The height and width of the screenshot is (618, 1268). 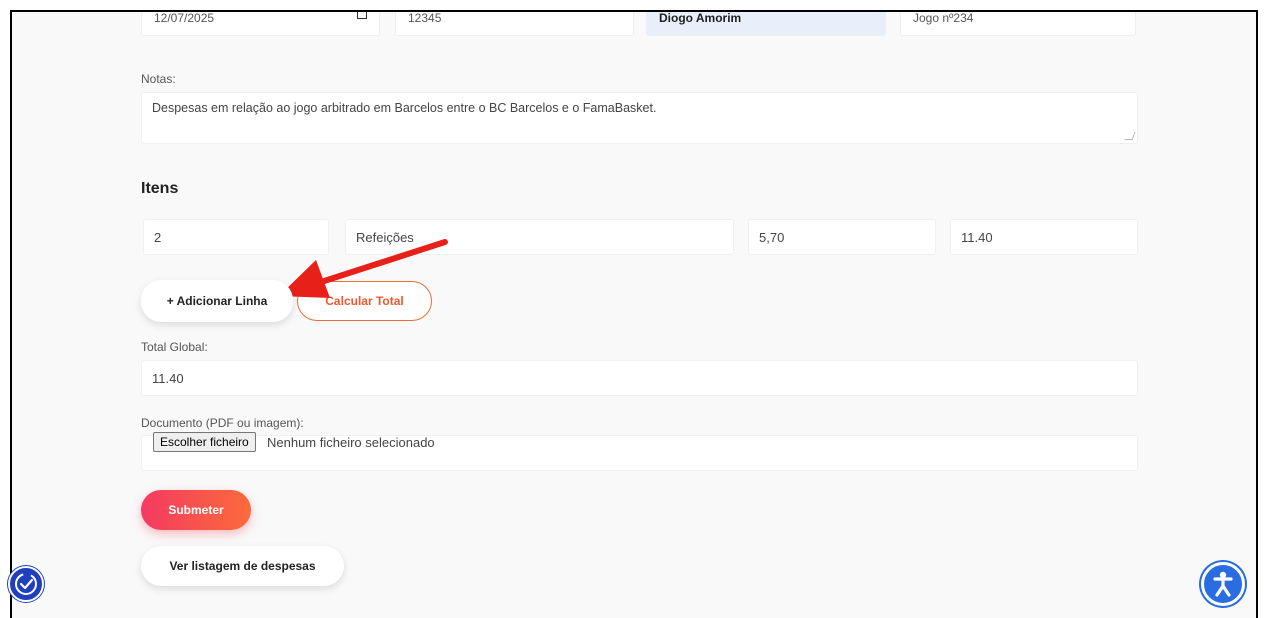 I want to click on calculate-total-button: Calcular Total, so click(x=364, y=301).